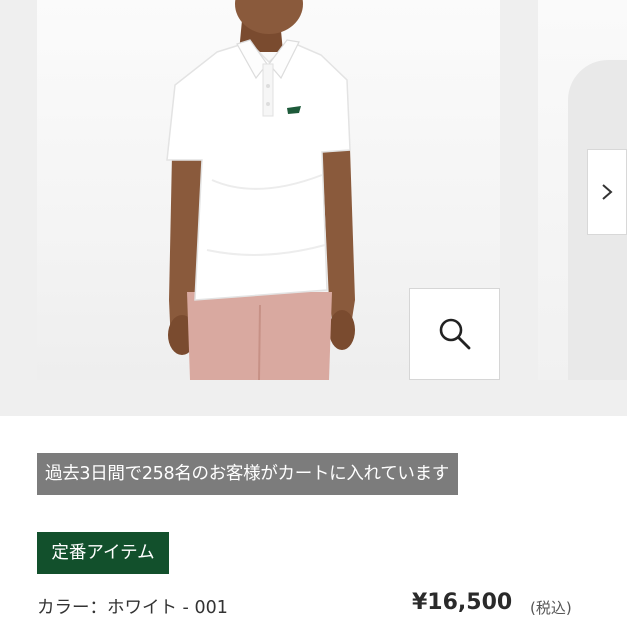 This screenshot has height=627, width=627. Describe the element at coordinates (551, 608) in the screenshot. I see `tax-note: (税込)` at that location.